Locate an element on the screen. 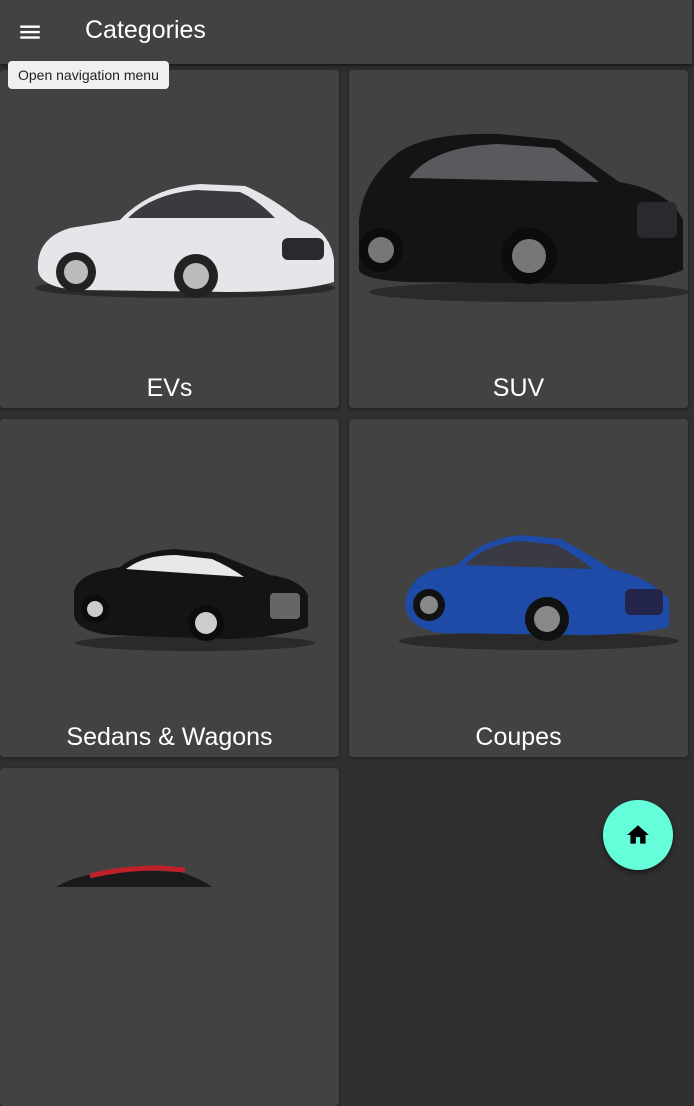 This screenshot has width=694, height=1106. category-label: SUV is located at coordinates (518, 388).